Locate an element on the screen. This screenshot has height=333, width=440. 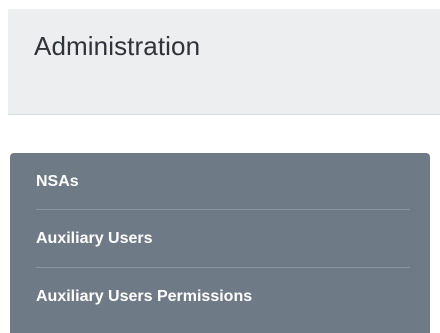
menu-item-auxiliary-users: Auxiliary Users is located at coordinates (220, 238).